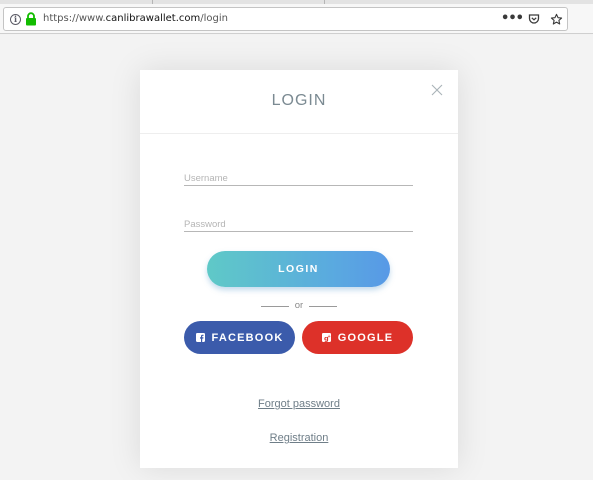 This screenshot has width=593, height=480. I want to click on password-field-wrap, so click(298, 223).